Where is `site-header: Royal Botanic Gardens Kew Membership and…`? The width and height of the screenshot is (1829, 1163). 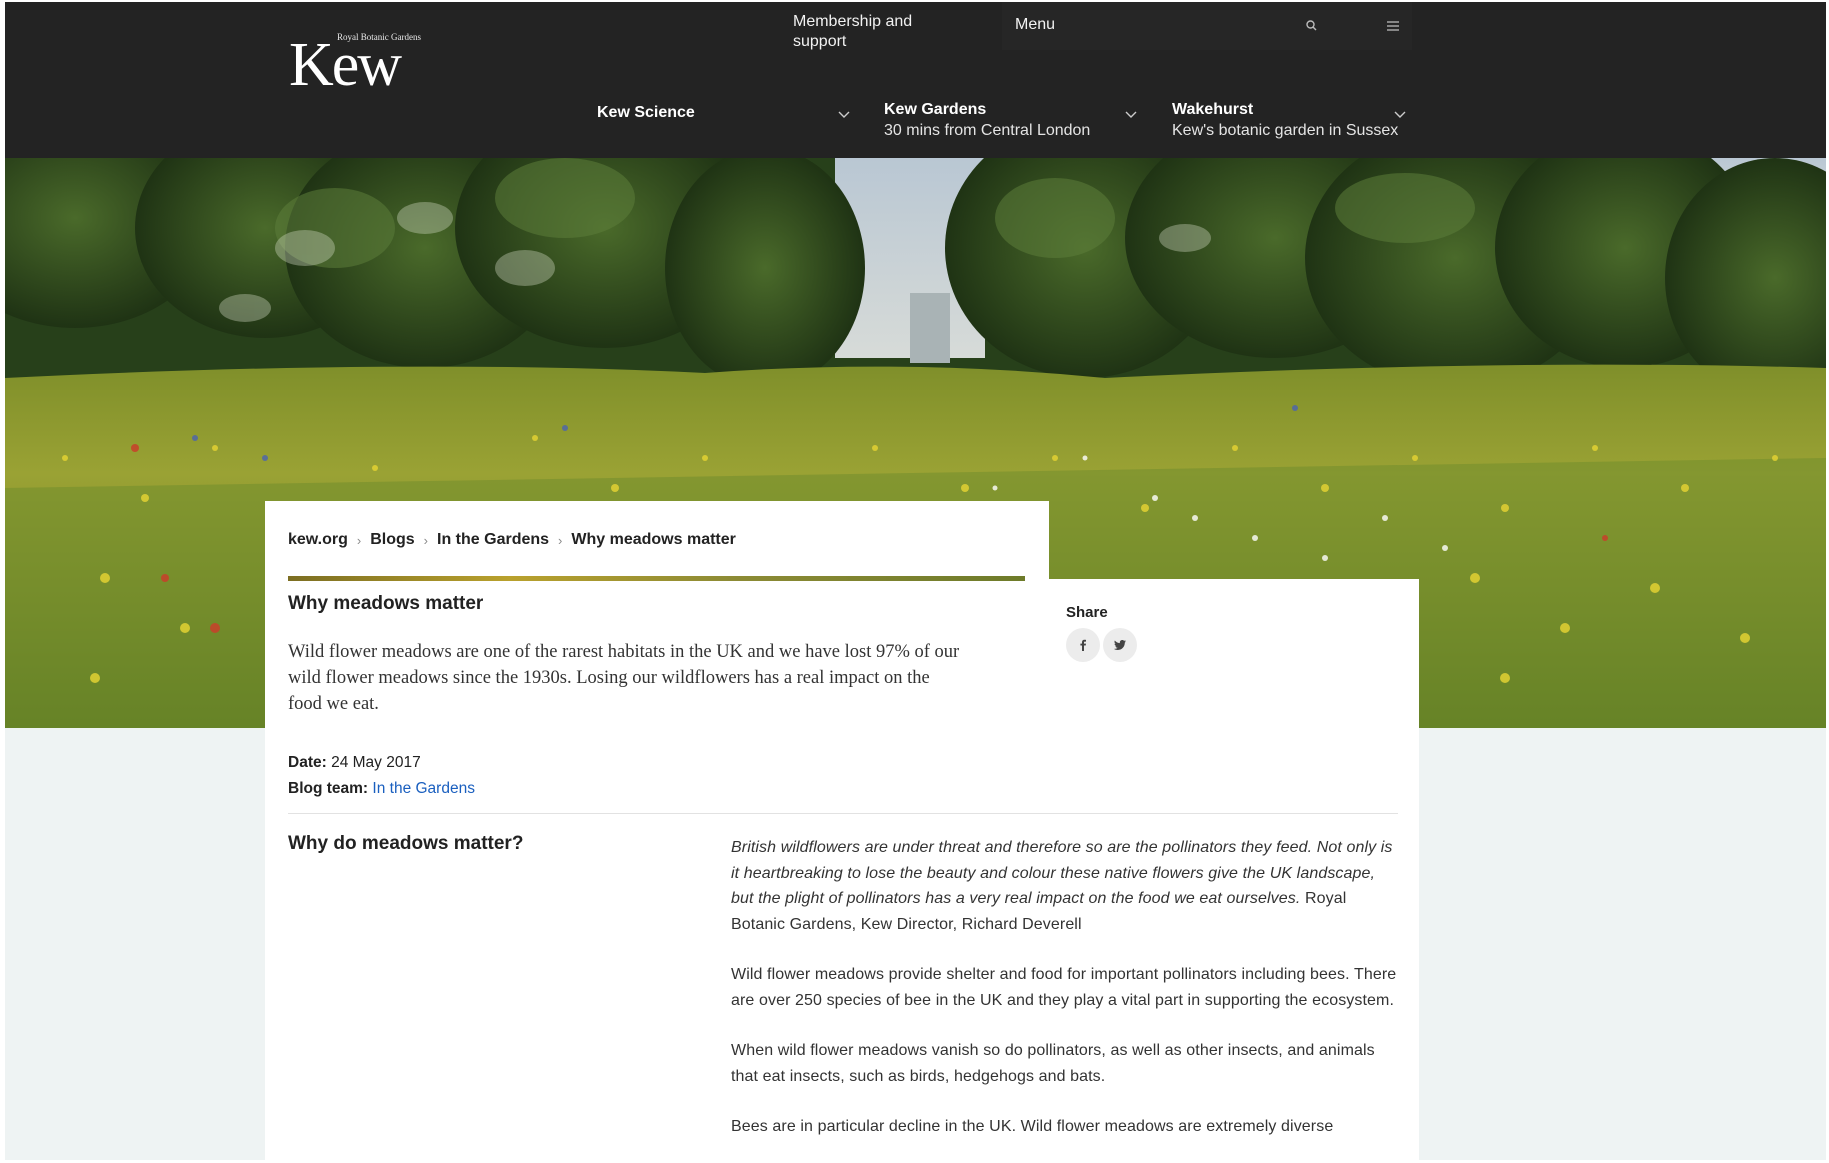 site-header: Royal Botanic Gardens Kew Membership and… is located at coordinates (915, 80).